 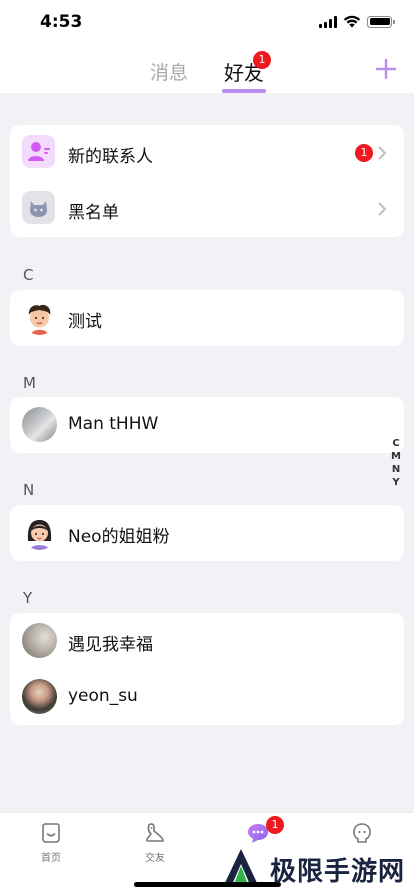 I want to click on index-letter: C, so click(x=395, y=443).